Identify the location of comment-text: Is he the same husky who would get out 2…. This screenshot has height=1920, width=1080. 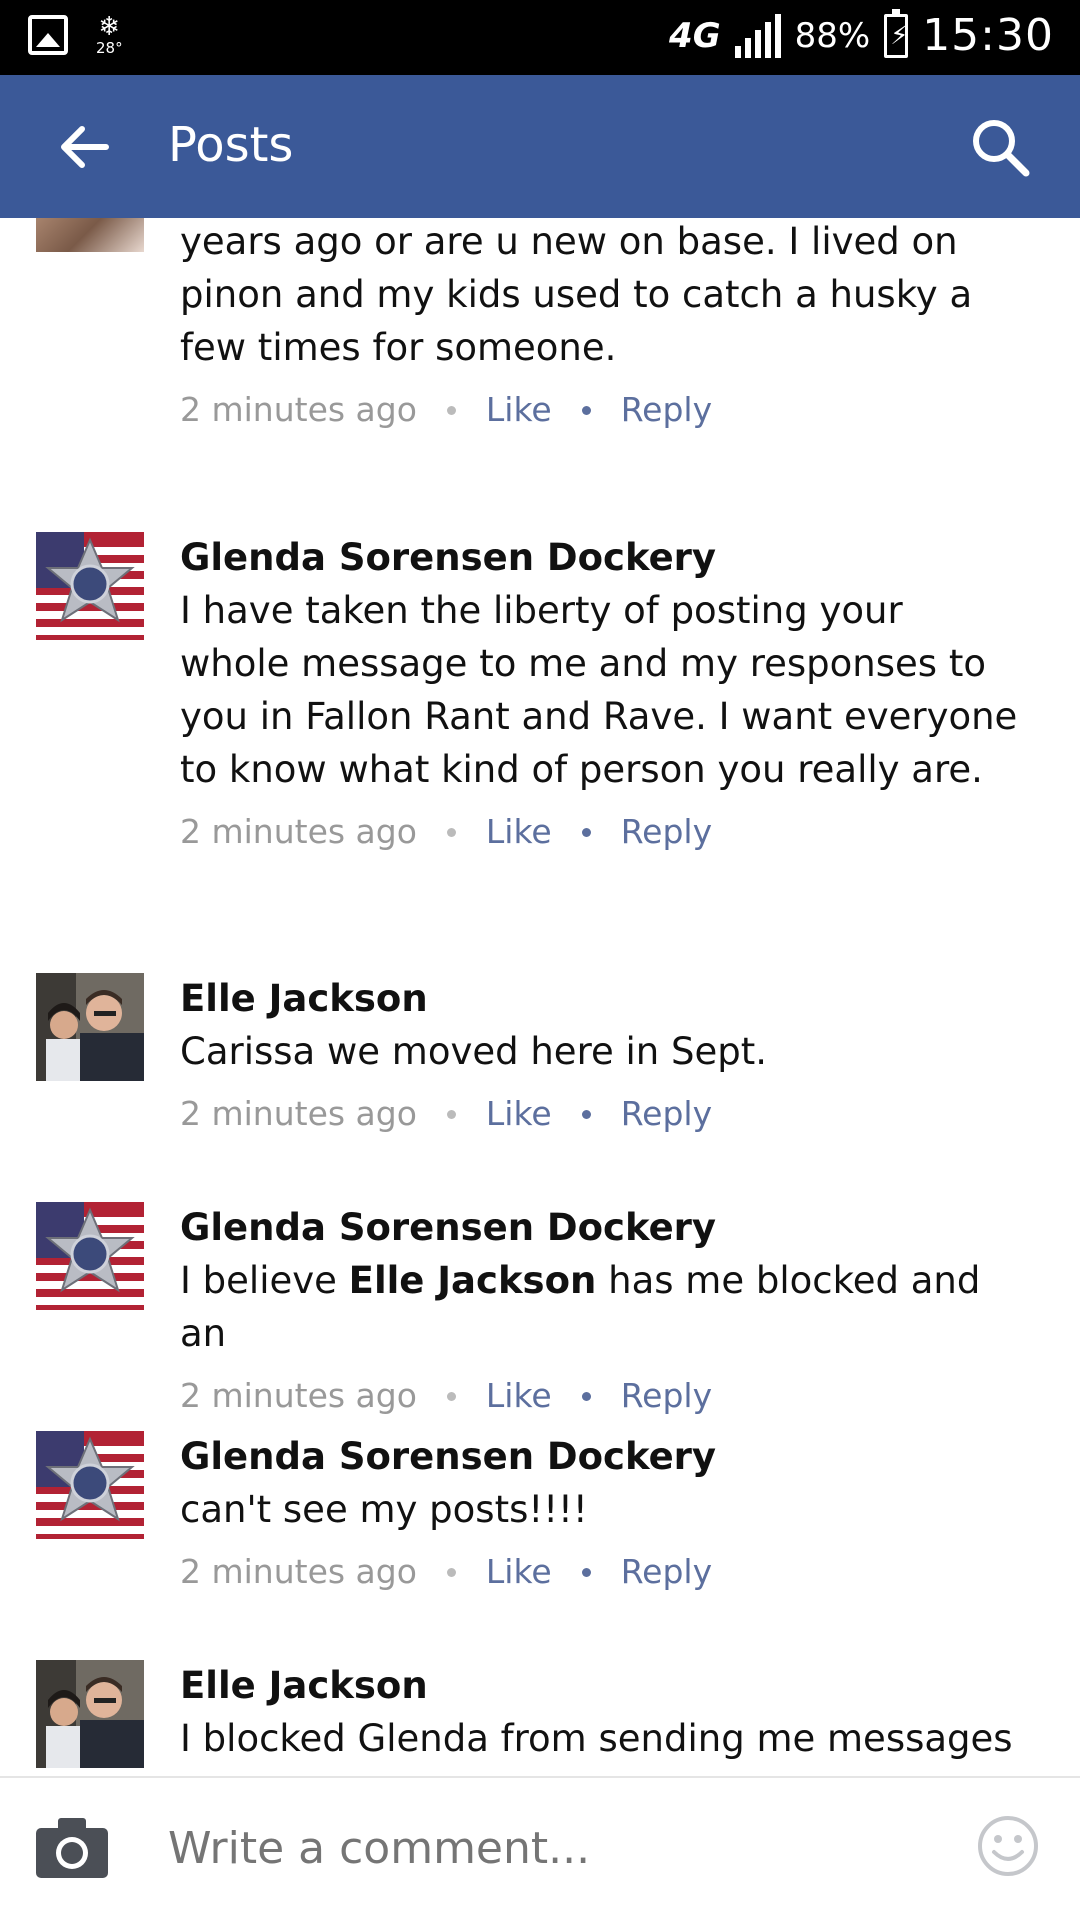
(576, 294).